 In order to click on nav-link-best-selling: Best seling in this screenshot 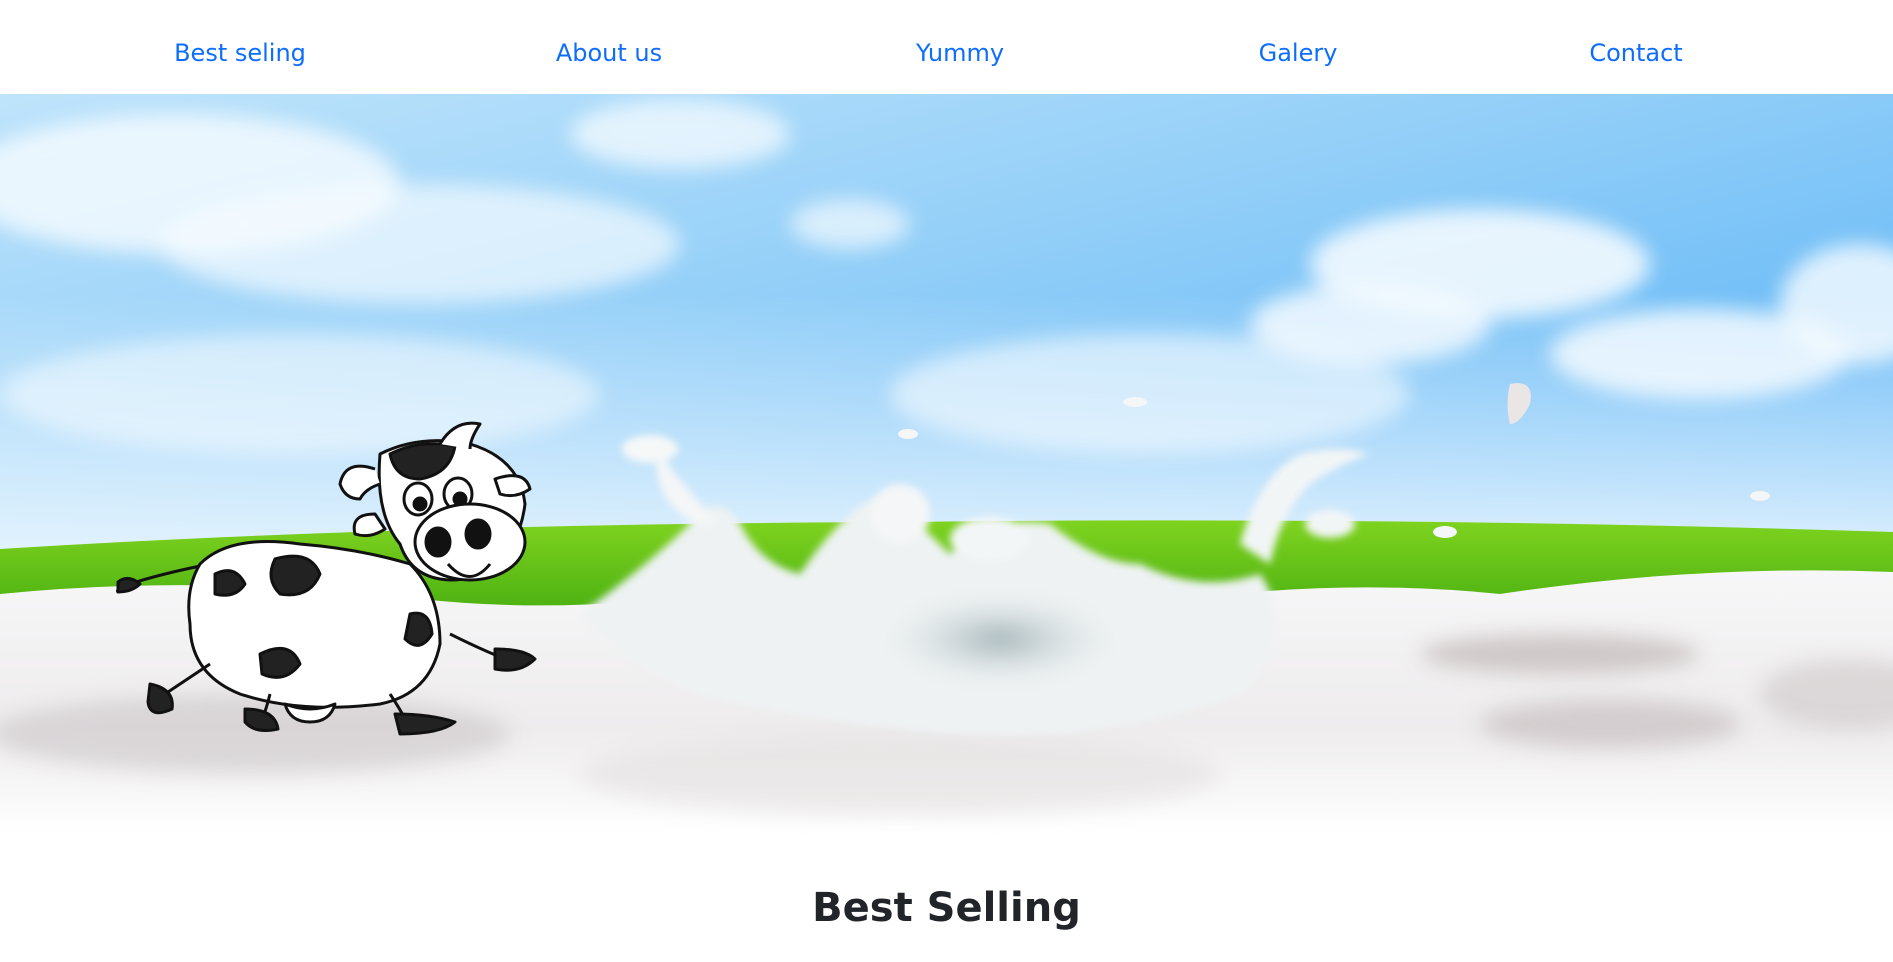, I will do `click(240, 53)`.